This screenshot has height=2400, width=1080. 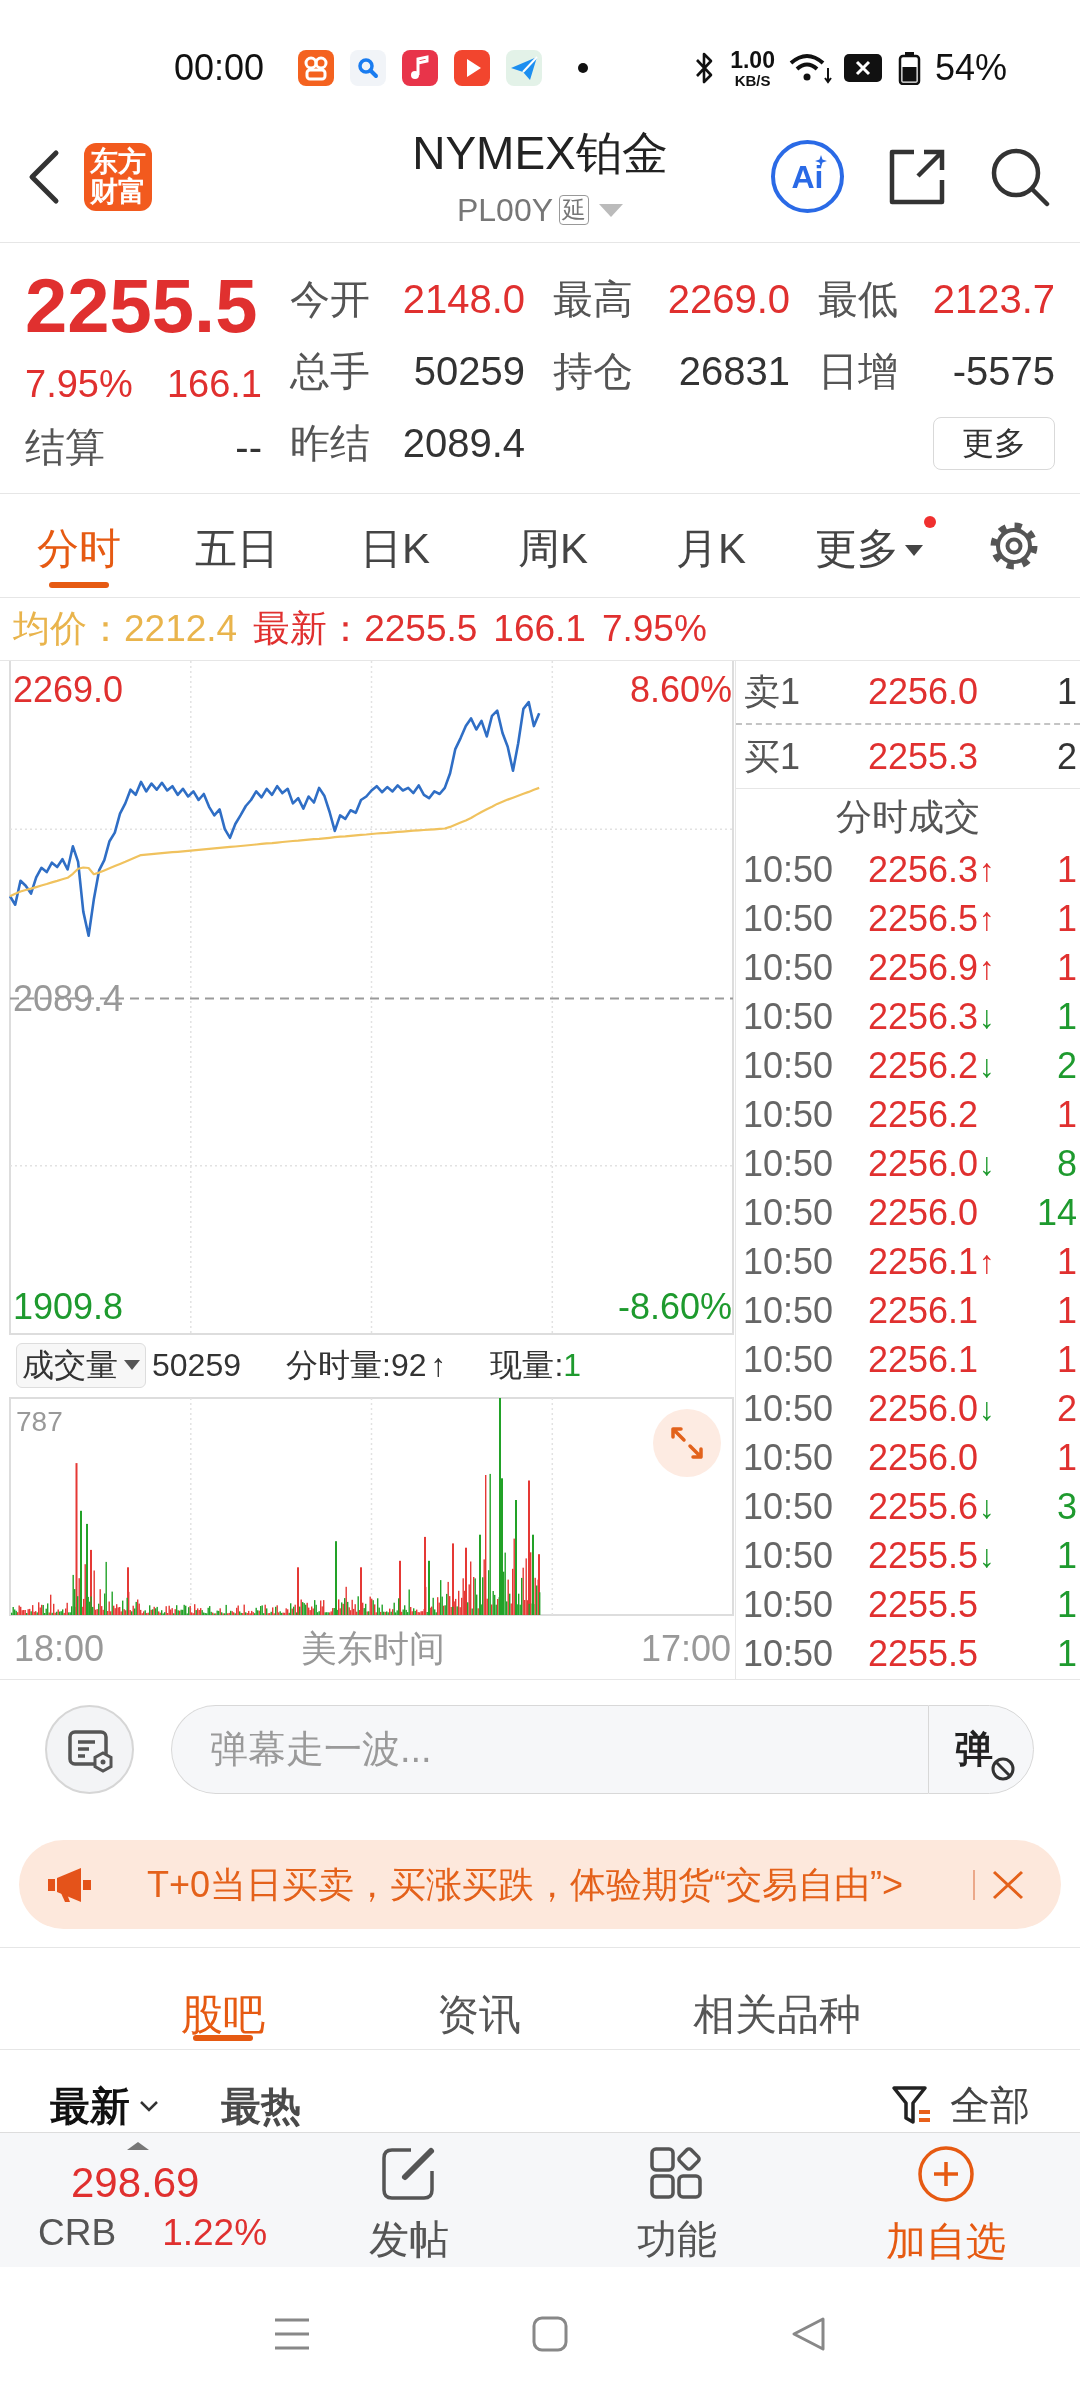 What do you see at coordinates (79, 384) in the screenshot?
I see `change-percent: 7.95%` at bounding box center [79, 384].